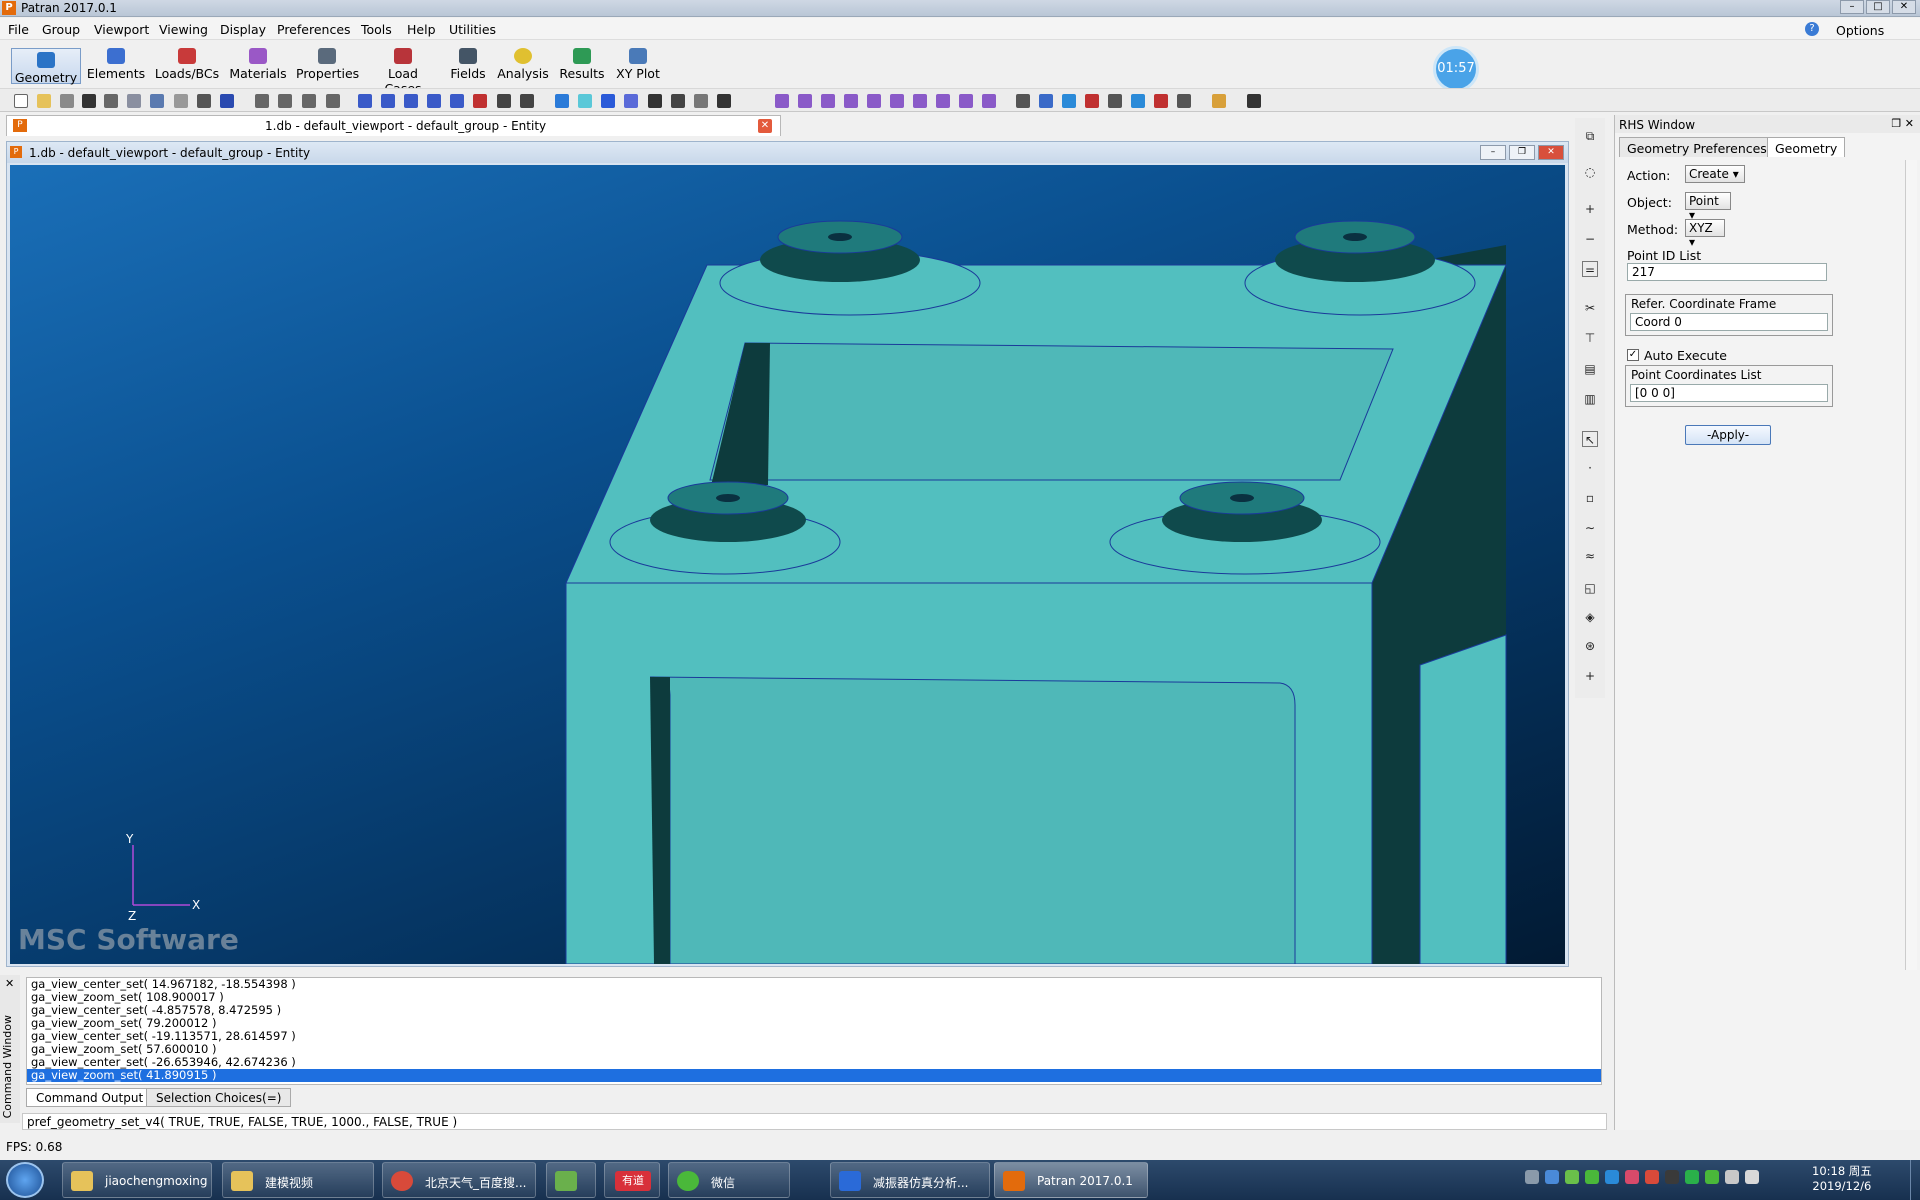 The image size is (1920, 1200). Describe the element at coordinates (582, 66) in the screenshot. I see `app-results-button: Results` at that location.